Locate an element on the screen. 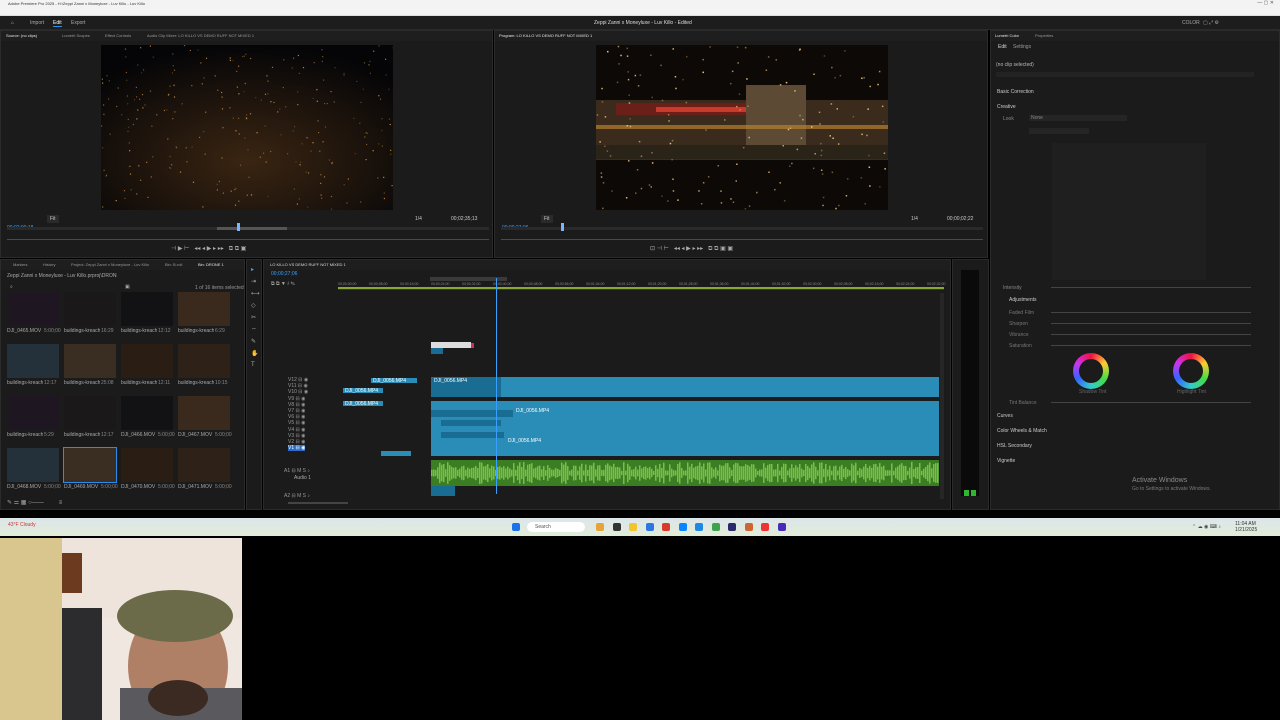 The height and width of the screenshot is (720, 1280). section-color-wheels: Color Wheels & Match is located at coordinates (1022, 431).